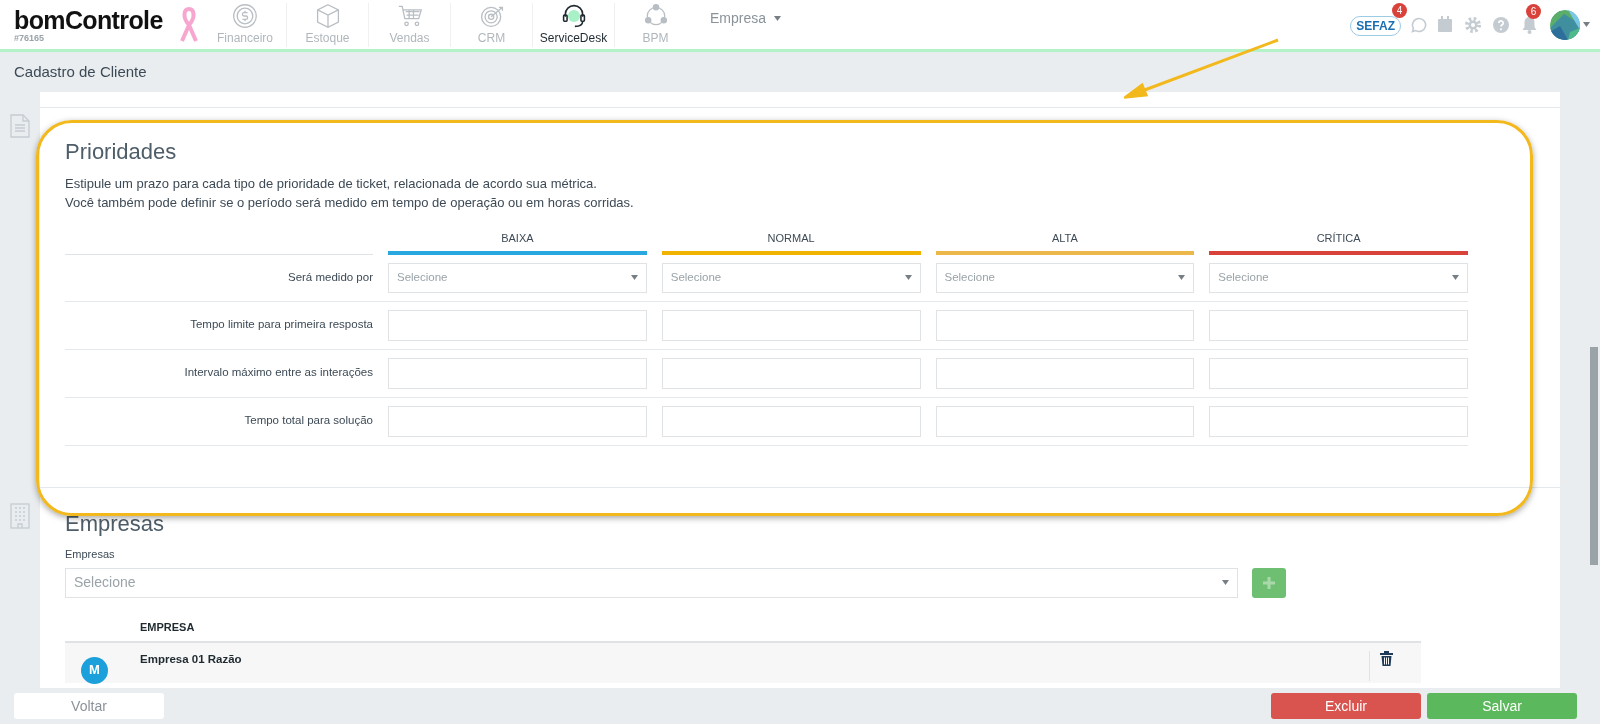  I want to click on module-tab: Financeiro, so click(245, 24).